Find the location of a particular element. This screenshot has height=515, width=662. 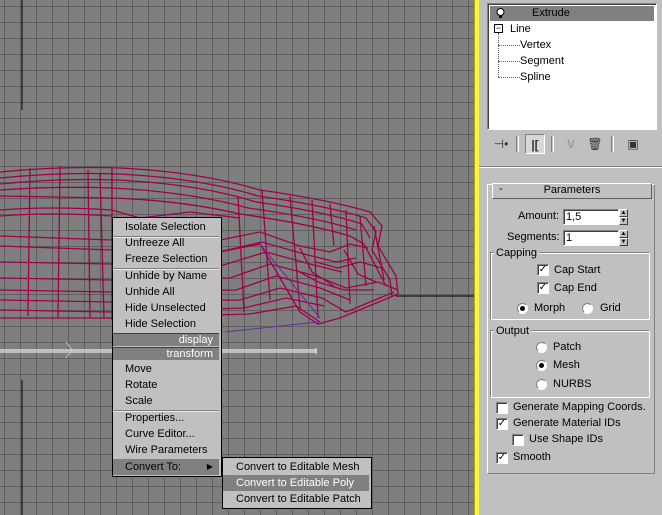

smooth-label: Smooth is located at coordinates (532, 457).